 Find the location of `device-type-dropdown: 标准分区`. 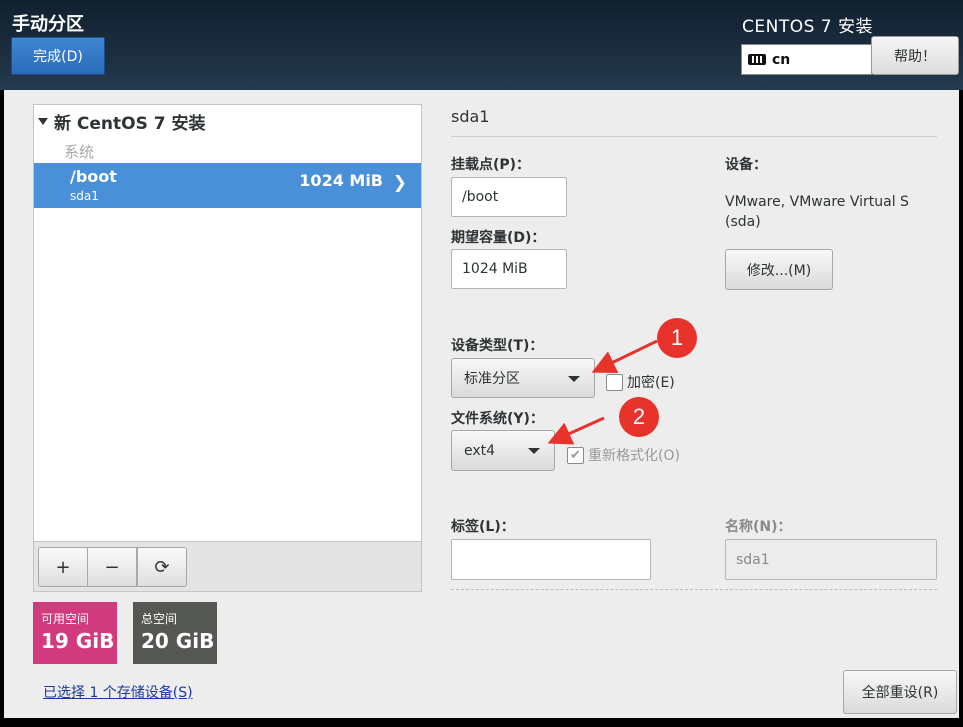

device-type-dropdown: 标准分区 is located at coordinates (523, 378).